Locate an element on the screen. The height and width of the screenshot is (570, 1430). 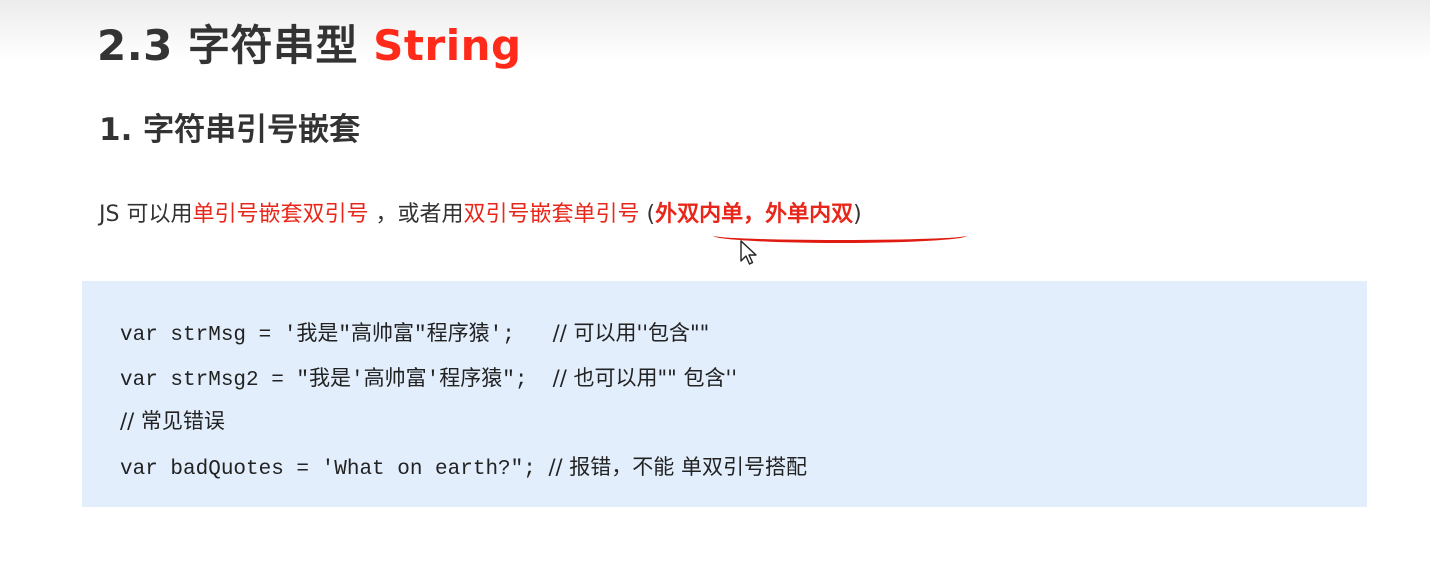
desc-red1: 单引号嵌套双引号 is located at coordinates (280, 214).